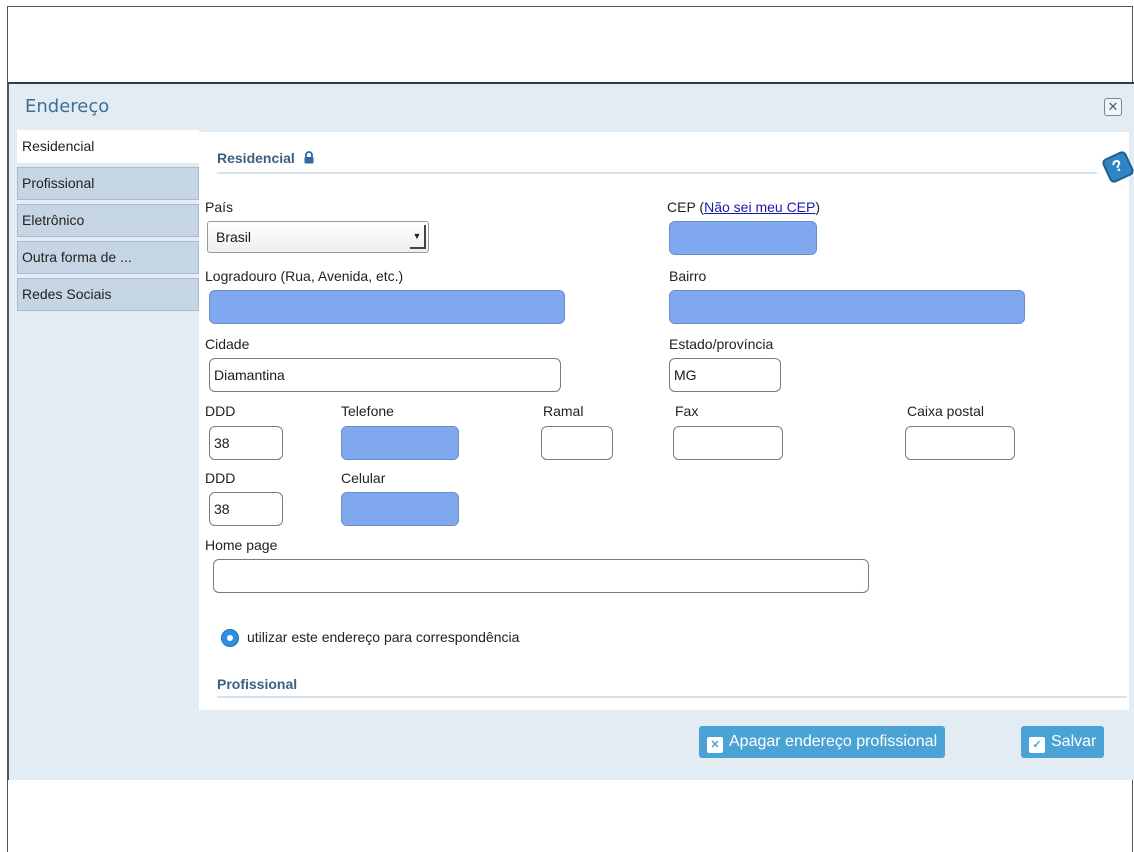  Describe the element at coordinates (946, 411) in the screenshot. I see `caixa-postal-label: Caixa postal` at that location.